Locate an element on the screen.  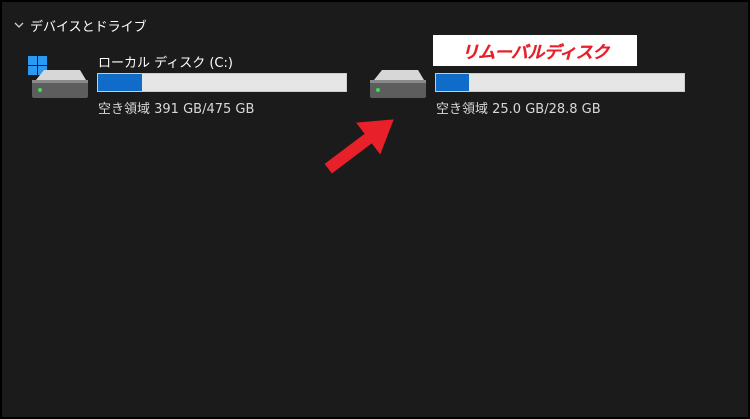
section-title: デバイスとドライブ is located at coordinates (88, 27).